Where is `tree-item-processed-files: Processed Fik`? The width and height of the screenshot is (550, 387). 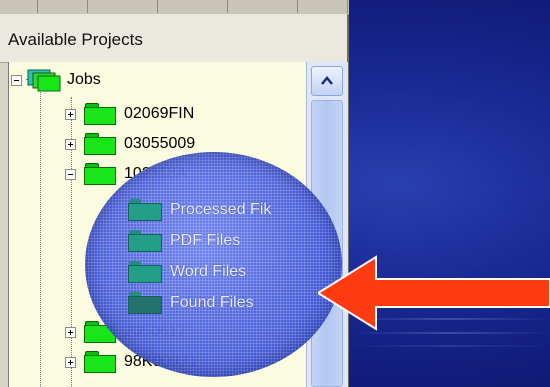
tree-item-processed-files: Processed Fik is located at coordinates (199, 210).